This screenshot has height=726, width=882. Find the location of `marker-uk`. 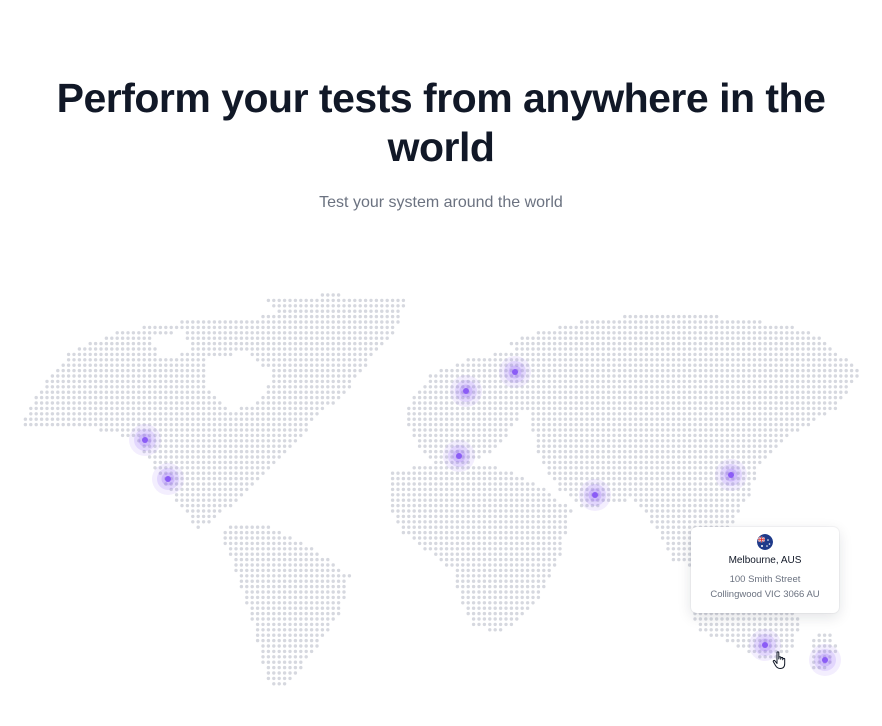

marker-uk is located at coordinates (466, 391).